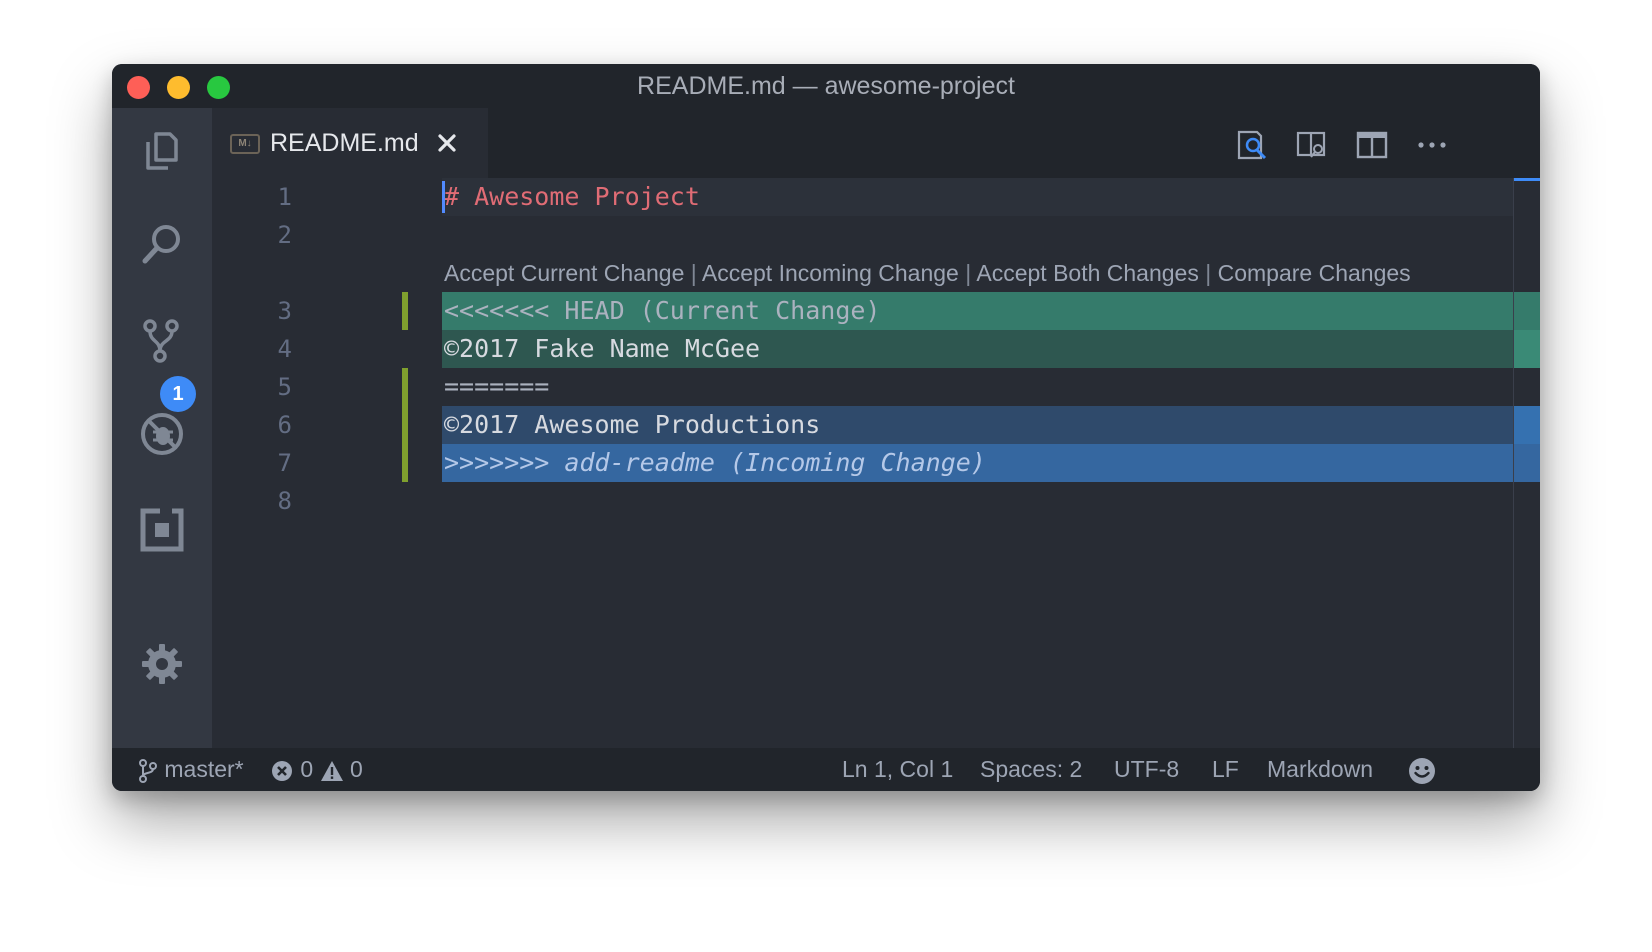  I want to click on code-line-current-header: <<<<<<< HEAD (Current Change), so click(978, 311).